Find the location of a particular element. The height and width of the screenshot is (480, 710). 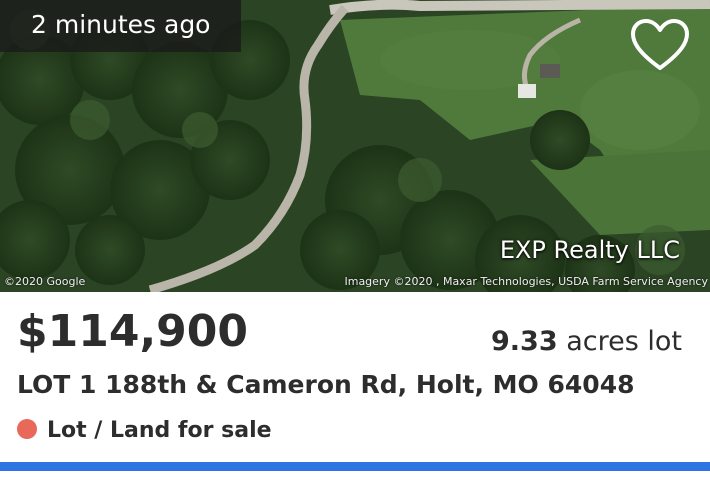

map-credit-left: ©2020 Google is located at coordinates (45, 281).